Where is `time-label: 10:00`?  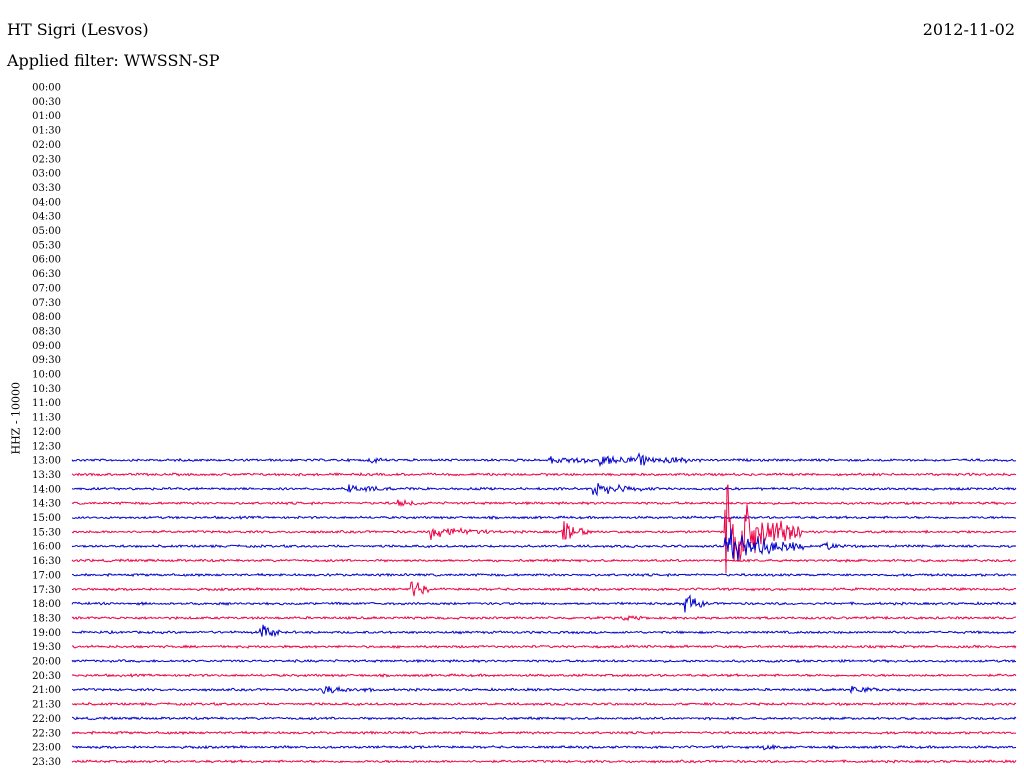 time-label: 10:00 is located at coordinates (46, 375).